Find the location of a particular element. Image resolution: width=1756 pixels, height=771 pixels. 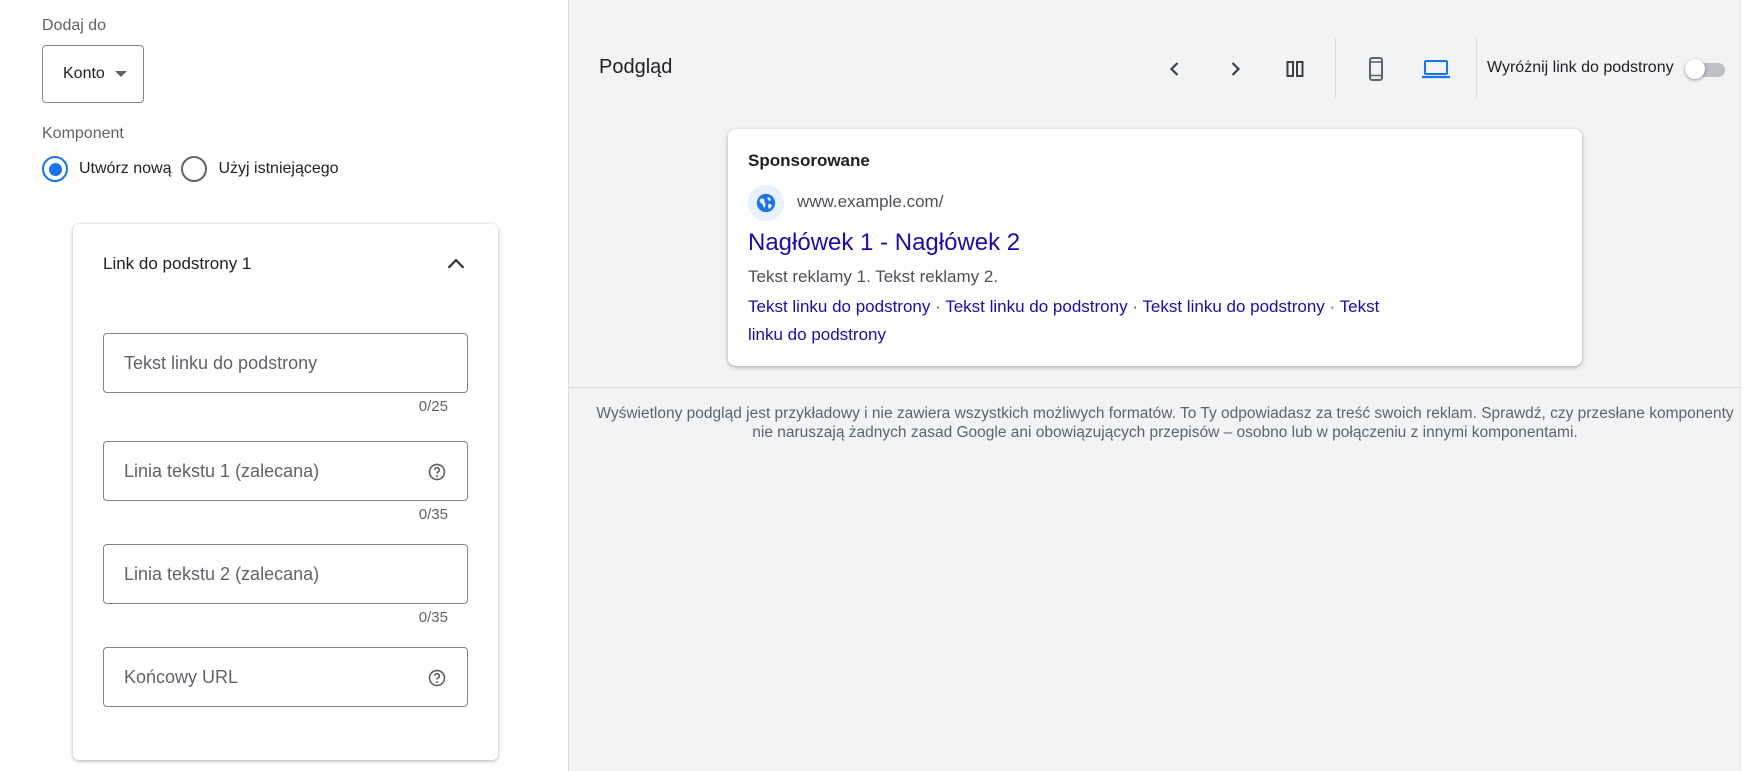

description-line-1-counter: 0/35 is located at coordinates (433, 514).